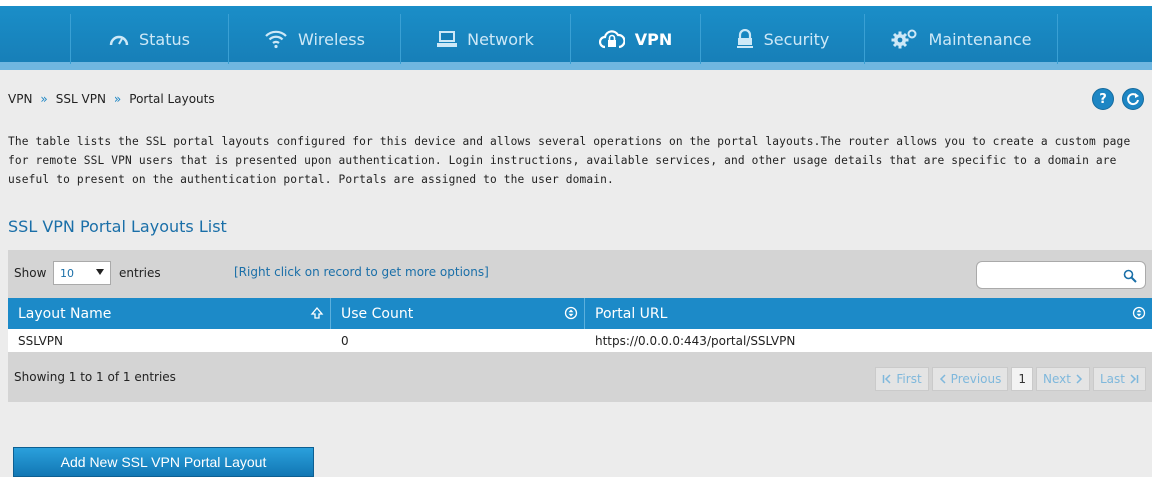 The width and height of the screenshot is (1152, 477). I want to click on monitor-icon, so click(447, 39).